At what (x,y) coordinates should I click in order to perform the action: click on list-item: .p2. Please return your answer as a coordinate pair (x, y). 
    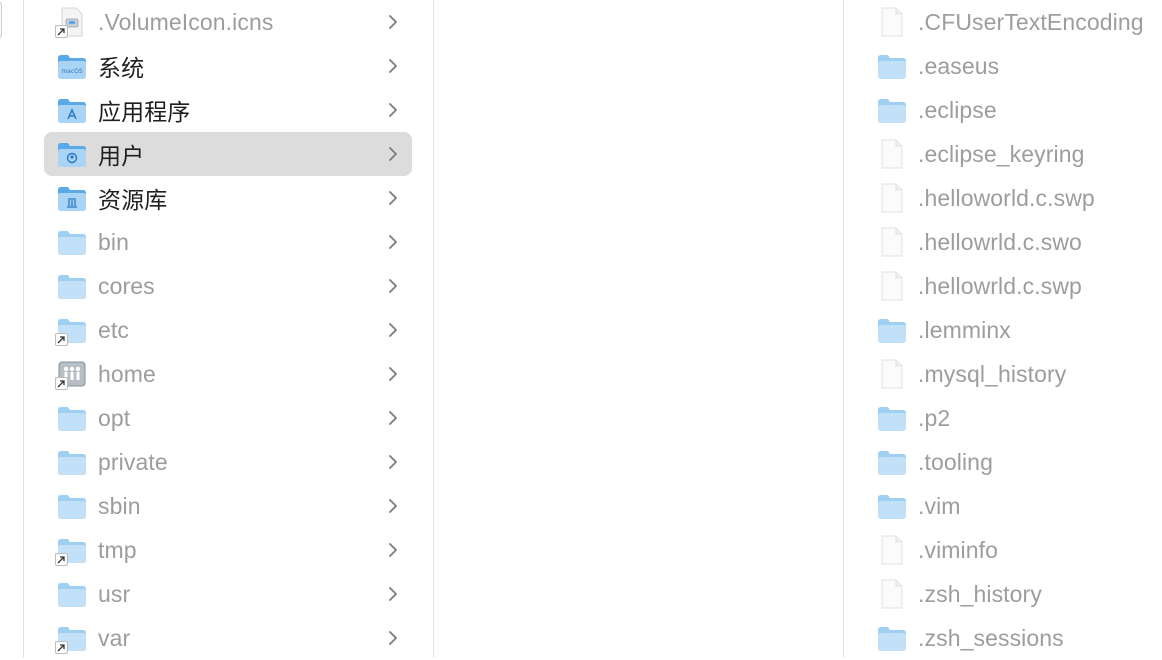
    Looking at the image, I should click on (1013, 418).